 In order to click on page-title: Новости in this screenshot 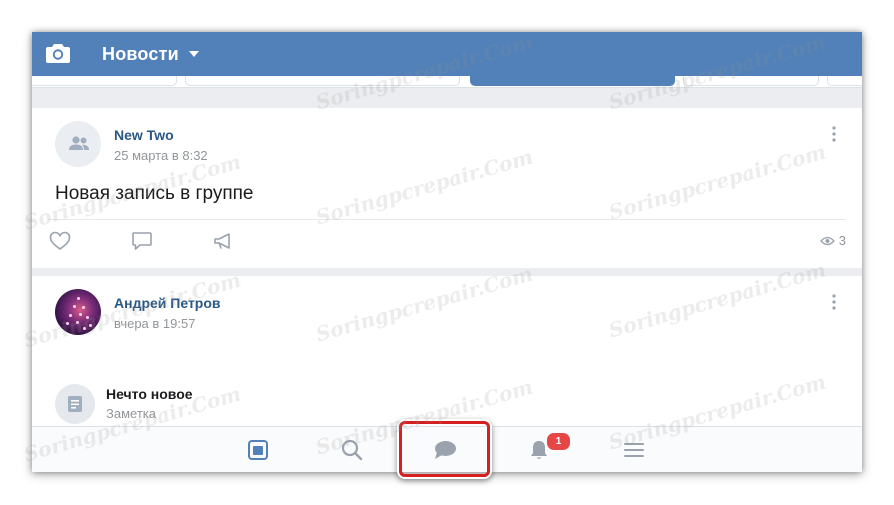, I will do `click(140, 54)`.